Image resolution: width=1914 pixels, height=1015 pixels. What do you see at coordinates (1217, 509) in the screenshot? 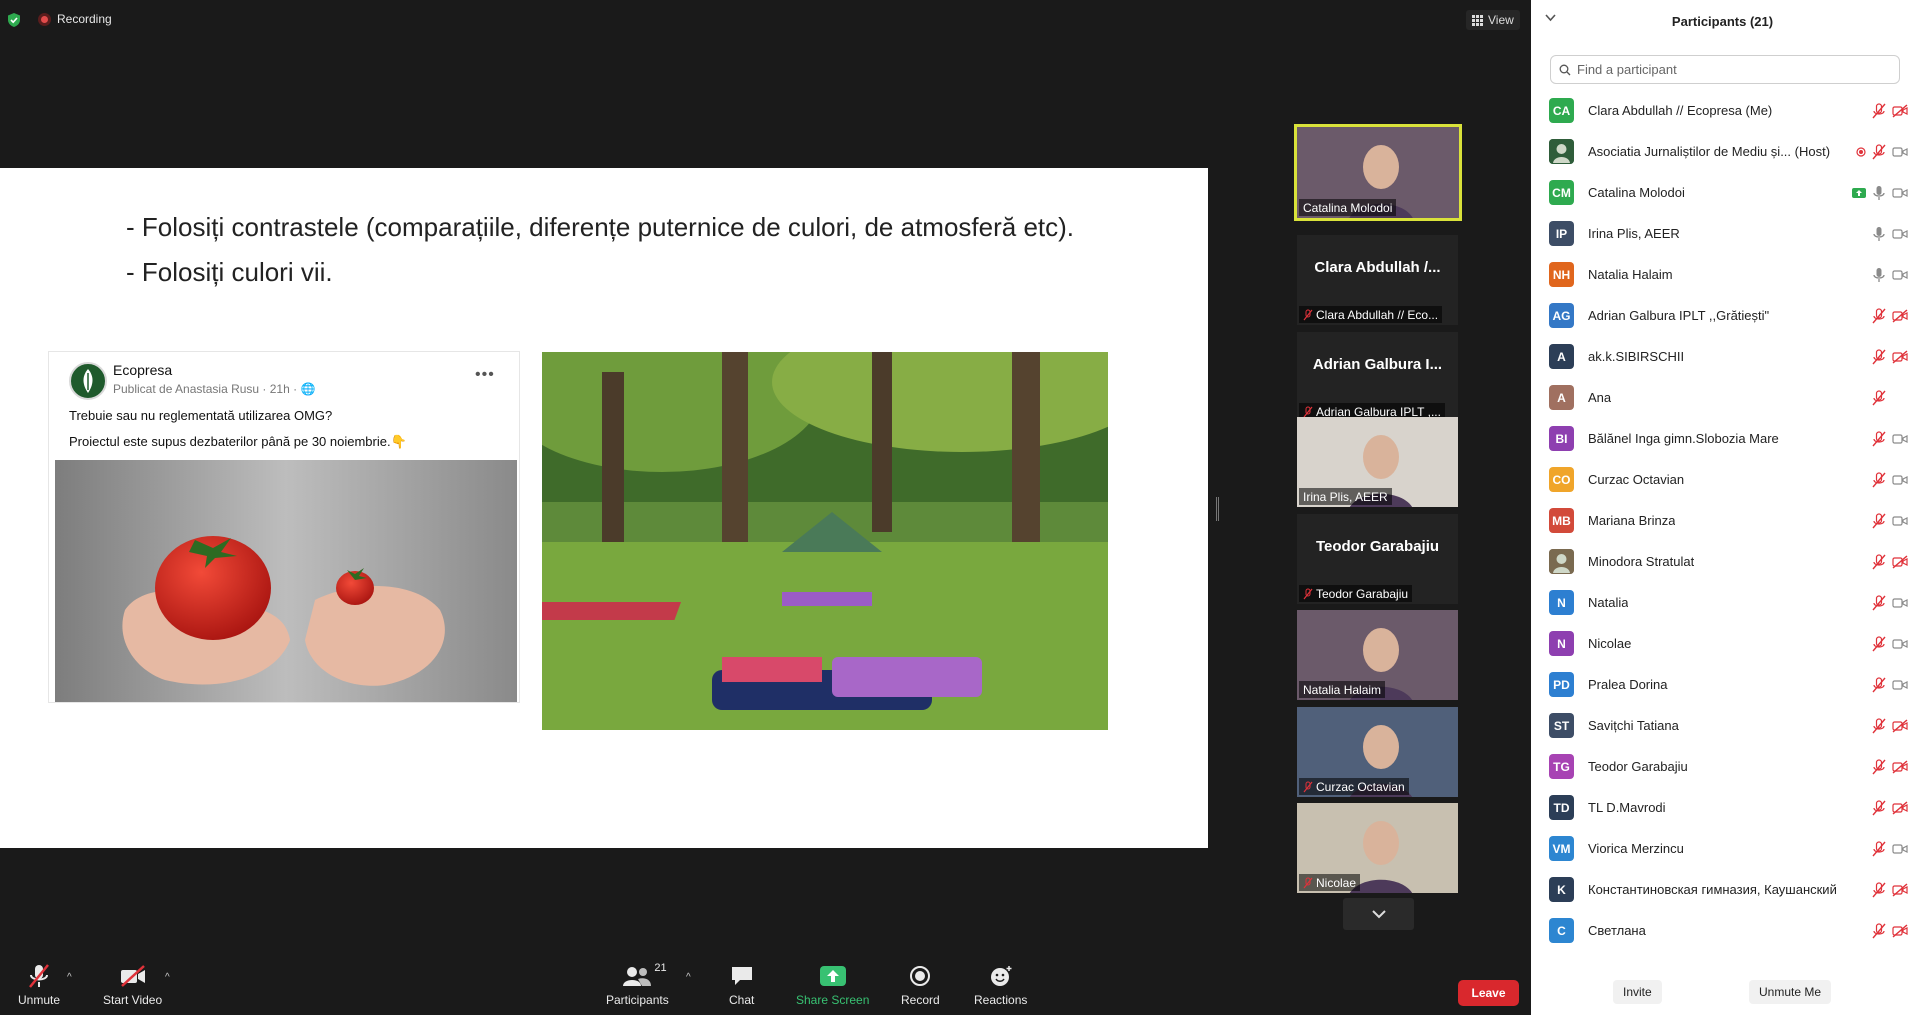
I see `panel-resize-handle` at bounding box center [1217, 509].